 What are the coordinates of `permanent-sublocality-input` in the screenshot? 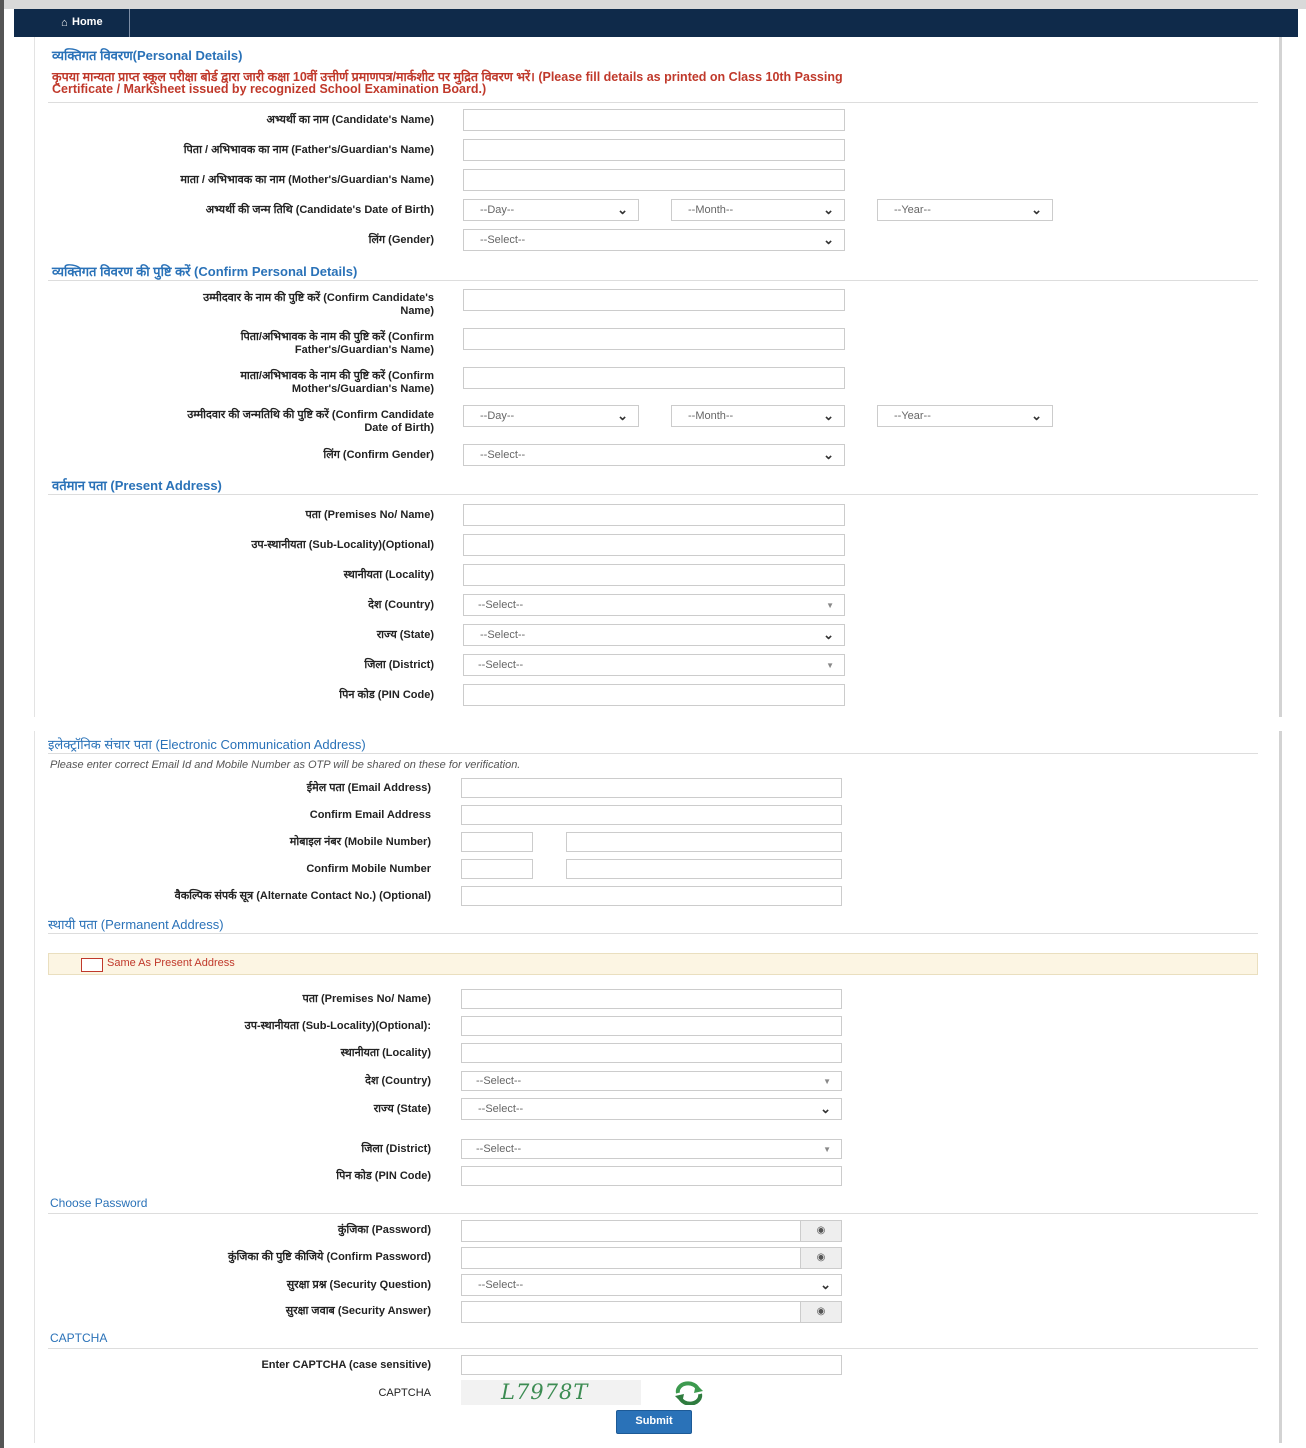 It's located at (651, 1026).